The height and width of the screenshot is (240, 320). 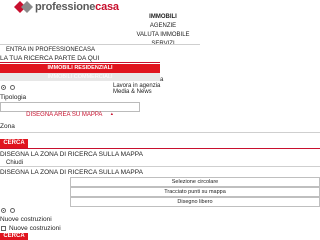 What do you see at coordinates (70, 110) in the screenshot?
I see `draw-area-button: DISEGNA AREA SU MAPPA ▲` at bounding box center [70, 110].